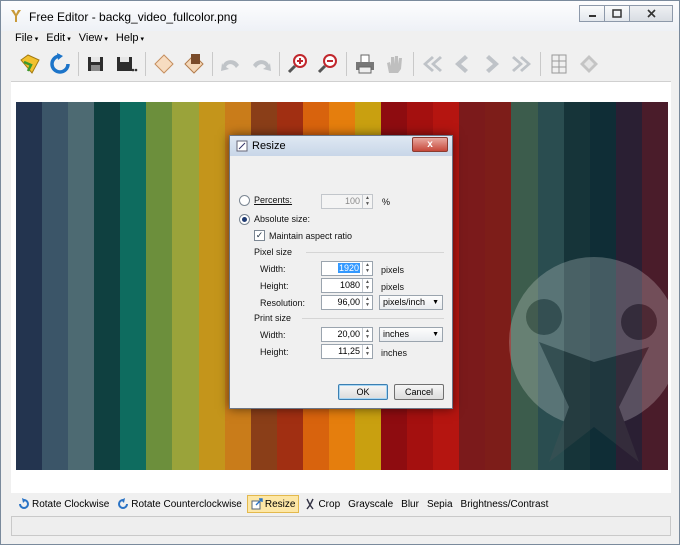 Image resolution: width=680 pixels, height=545 pixels. What do you see at coordinates (274, 286) in the screenshot?
I see `height-label: Height:` at bounding box center [274, 286].